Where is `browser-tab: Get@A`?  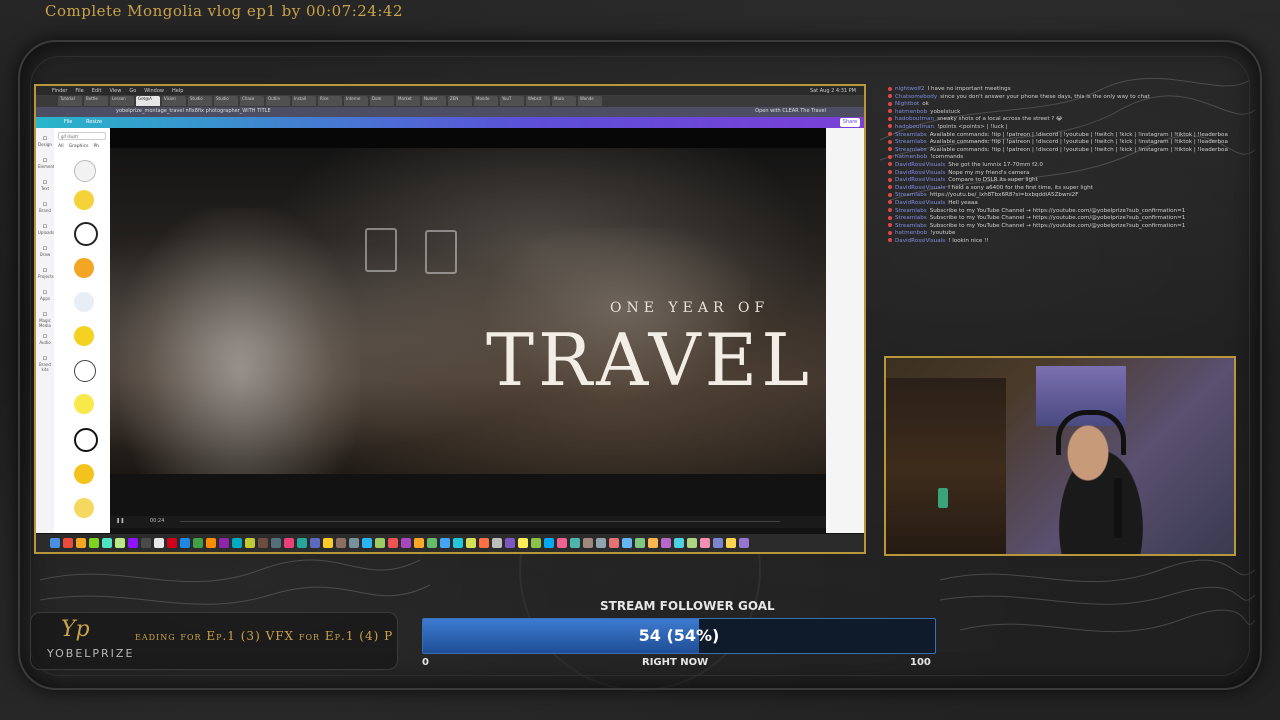 browser-tab: Get@A is located at coordinates (148, 101).